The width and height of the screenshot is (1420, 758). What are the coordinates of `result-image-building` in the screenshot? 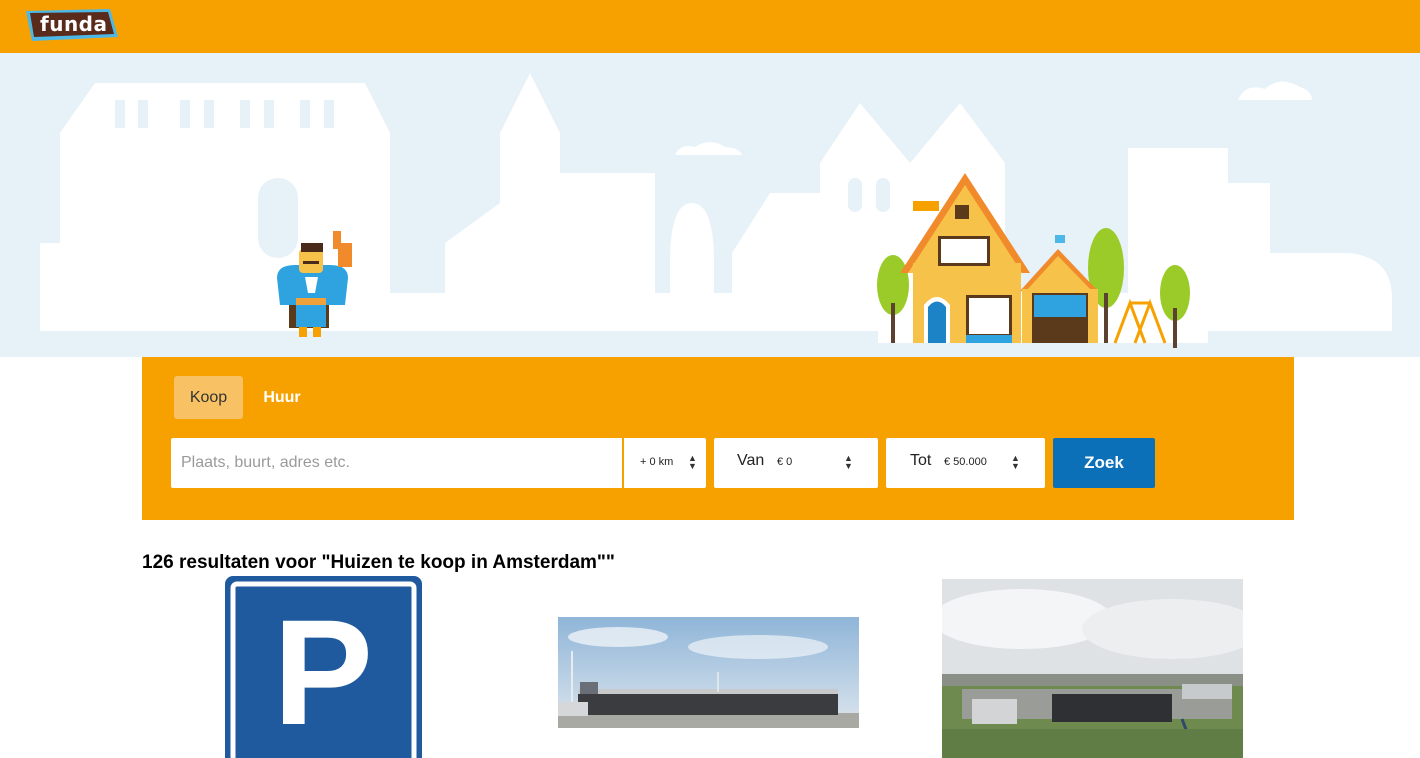 It's located at (708, 672).